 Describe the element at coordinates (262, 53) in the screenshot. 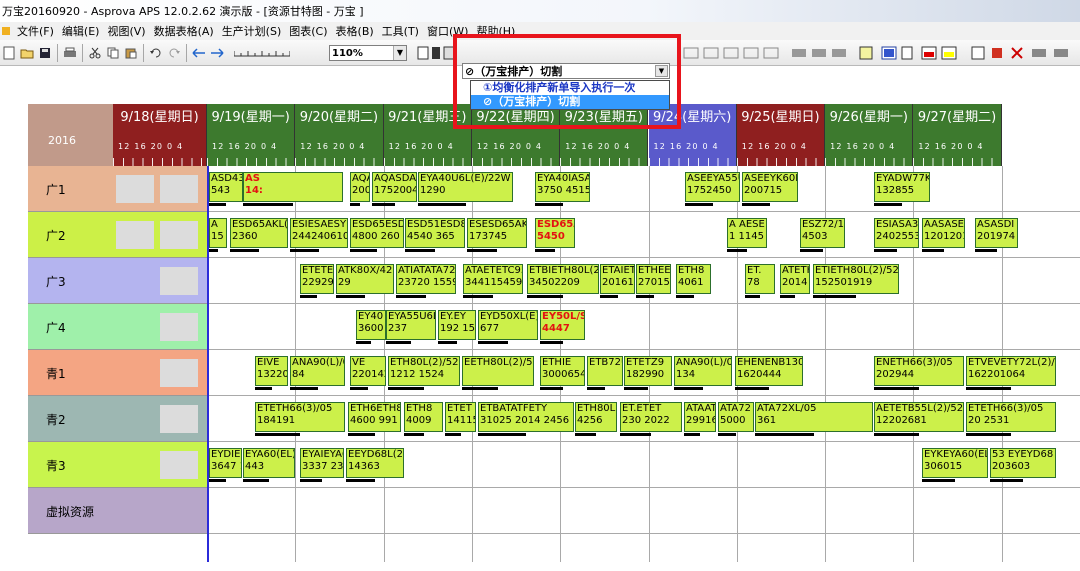

I see `ruler-icon` at that location.